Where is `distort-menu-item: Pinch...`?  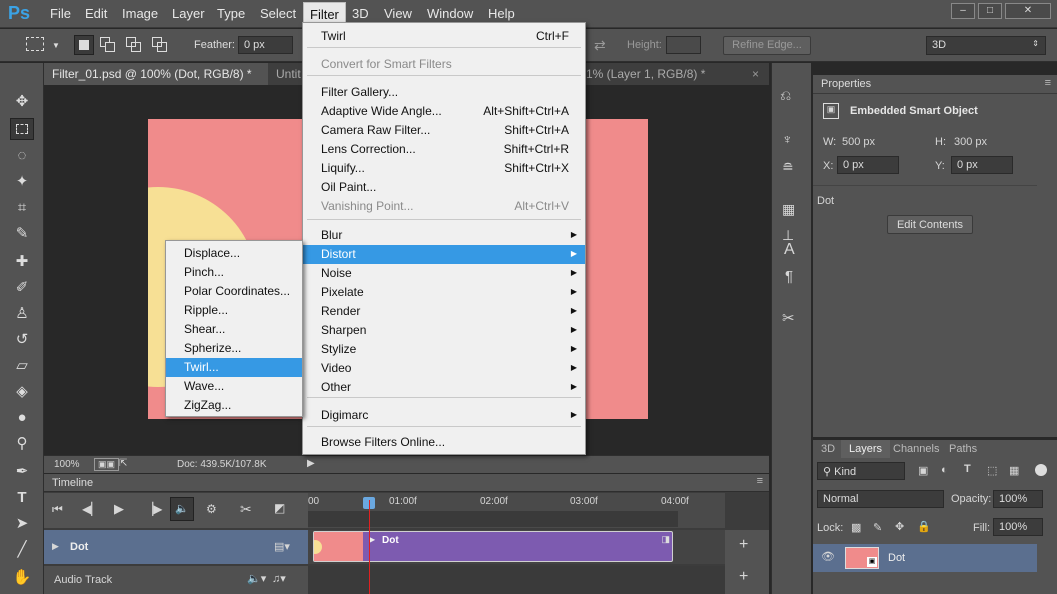 distort-menu-item: Pinch... is located at coordinates (234, 272).